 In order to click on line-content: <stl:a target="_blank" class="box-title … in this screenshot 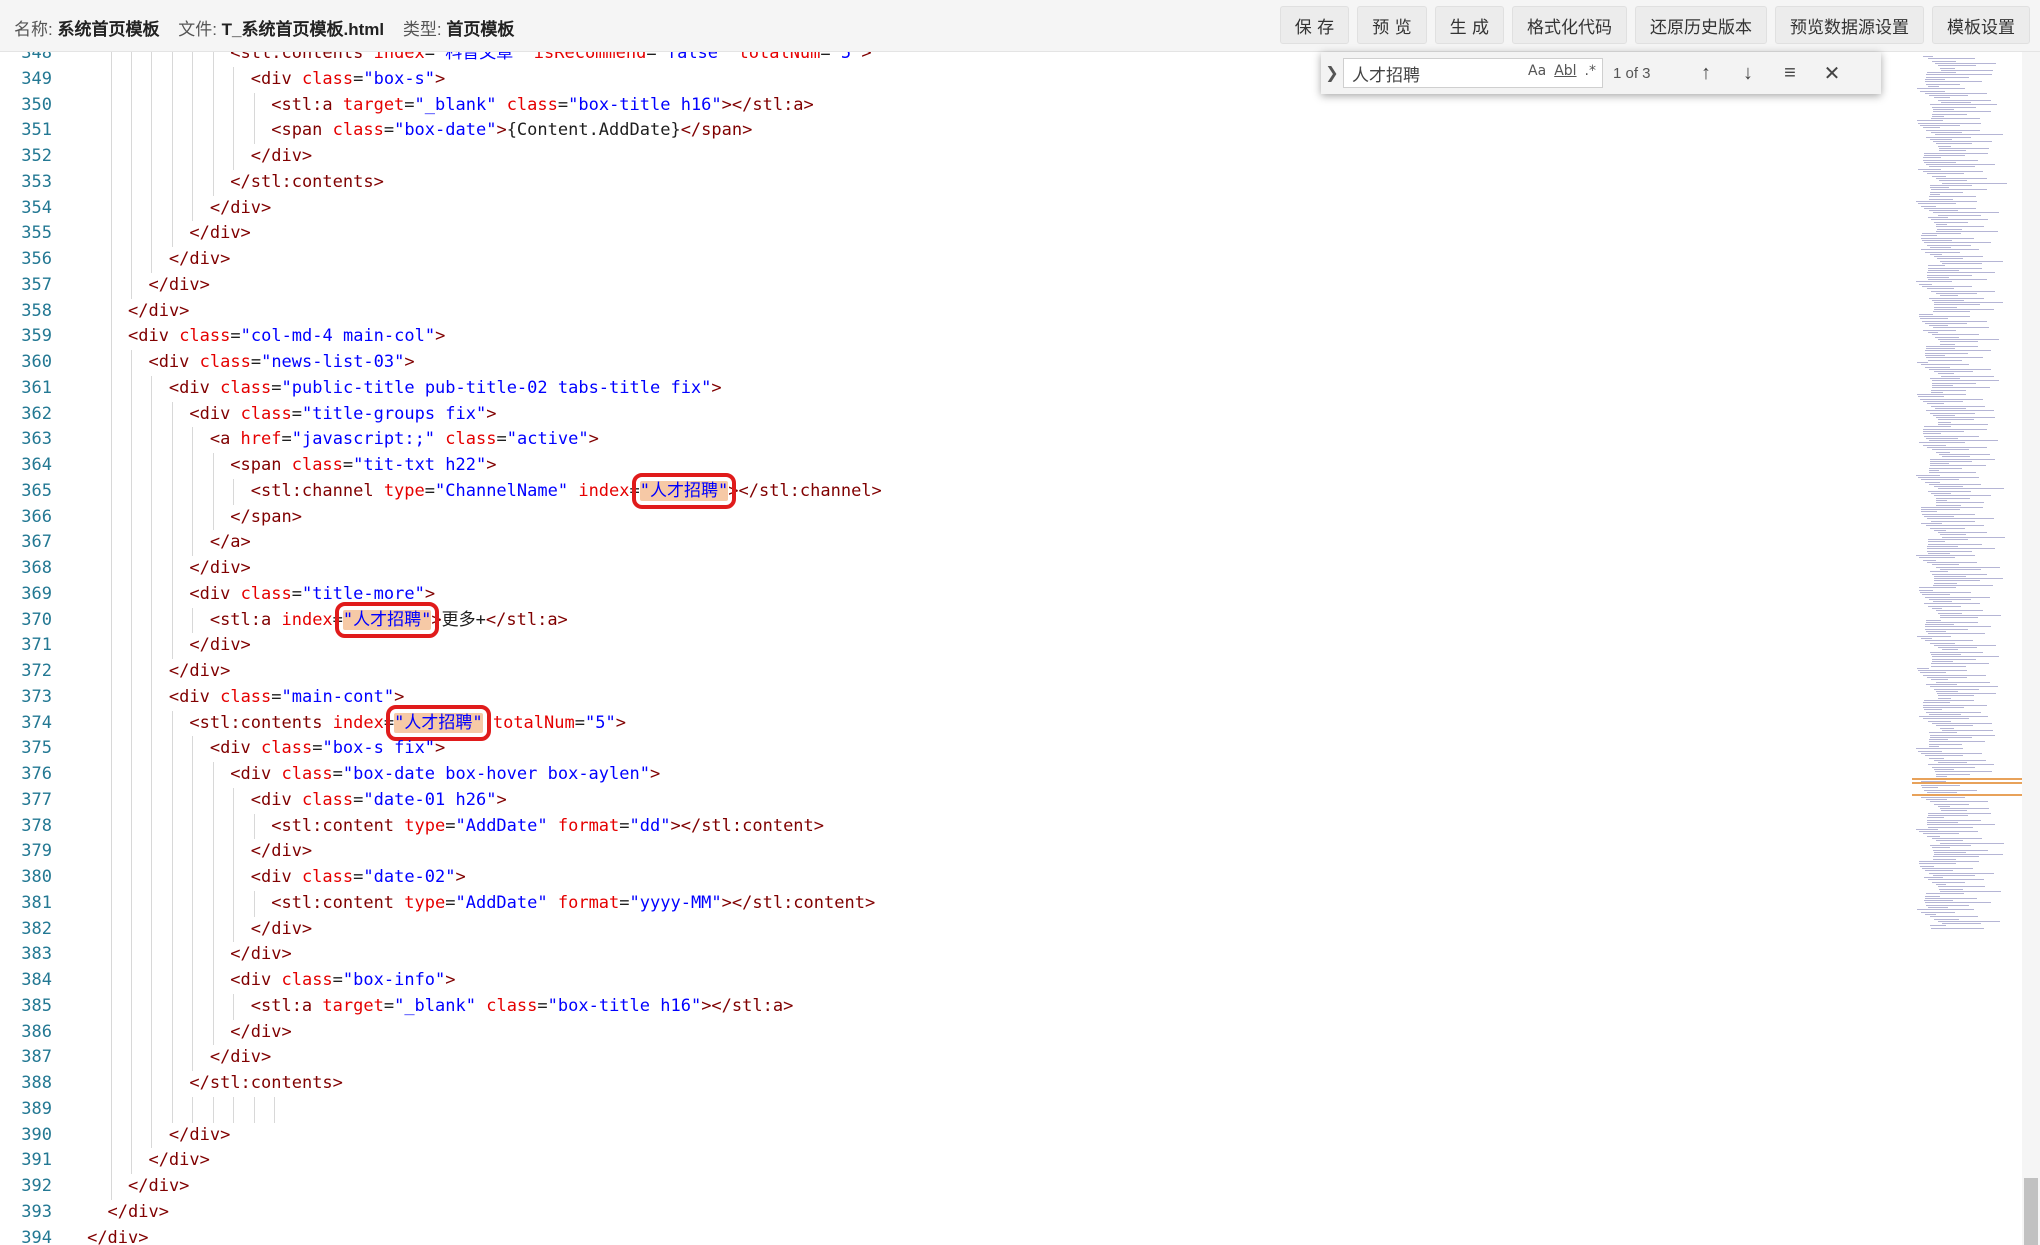, I will do `click(522, 1007)`.